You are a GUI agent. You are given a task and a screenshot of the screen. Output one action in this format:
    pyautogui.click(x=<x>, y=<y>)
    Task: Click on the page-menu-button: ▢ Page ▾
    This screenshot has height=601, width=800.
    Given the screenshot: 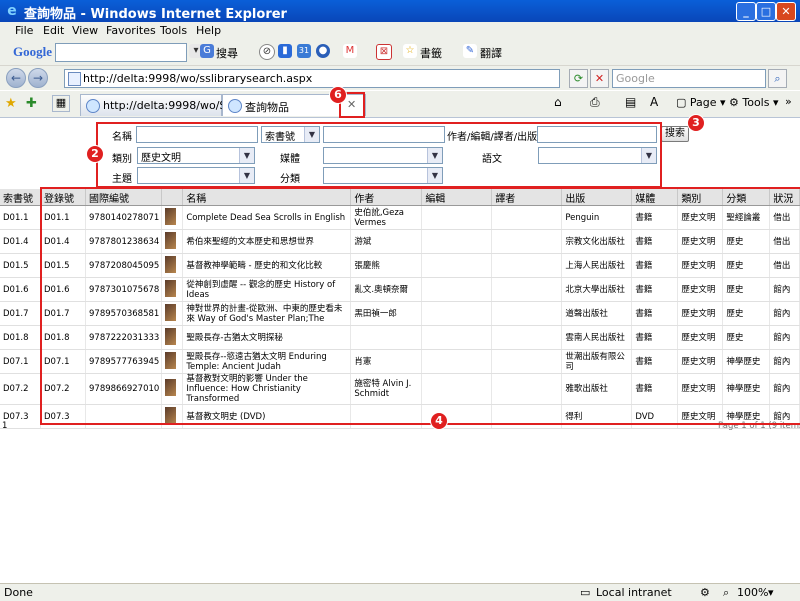 What is the action you would take?
    pyautogui.click(x=701, y=102)
    